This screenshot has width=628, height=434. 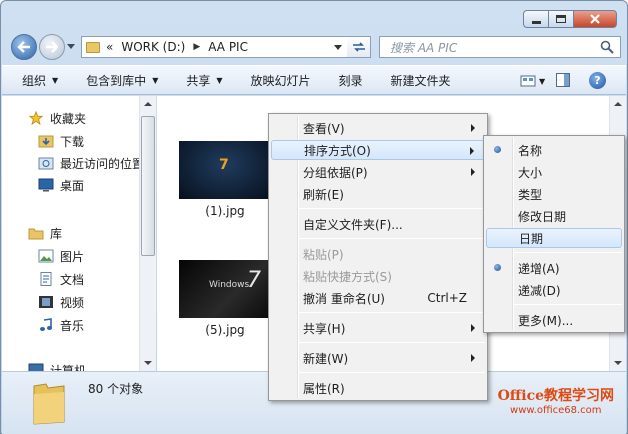 What do you see at coordinates (378, 328) in the screenshot?
I see `menu-item-share-with: 共享(H)` at bounding box center [378, 328].